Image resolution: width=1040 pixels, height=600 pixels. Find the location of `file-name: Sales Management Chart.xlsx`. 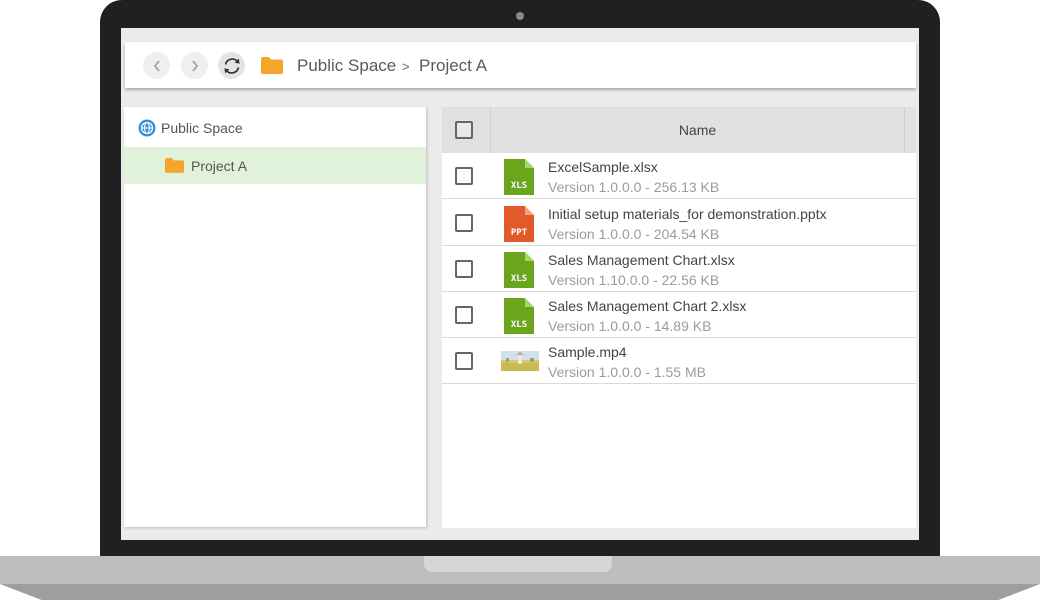

file-name: Sales Management Chart.xlsx is located at coordinates (641, 260).